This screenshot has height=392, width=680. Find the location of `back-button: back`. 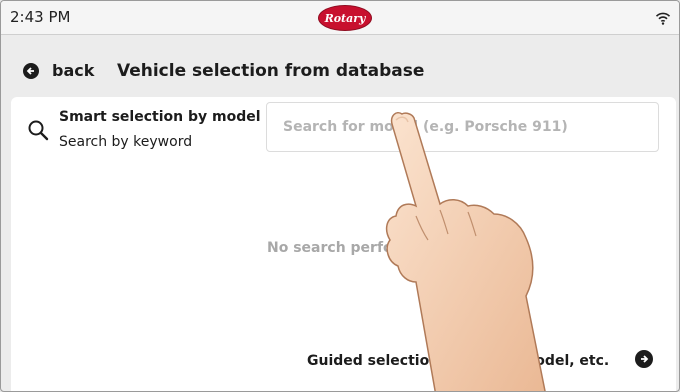

back-button: back is located at coordinates (58, 70).